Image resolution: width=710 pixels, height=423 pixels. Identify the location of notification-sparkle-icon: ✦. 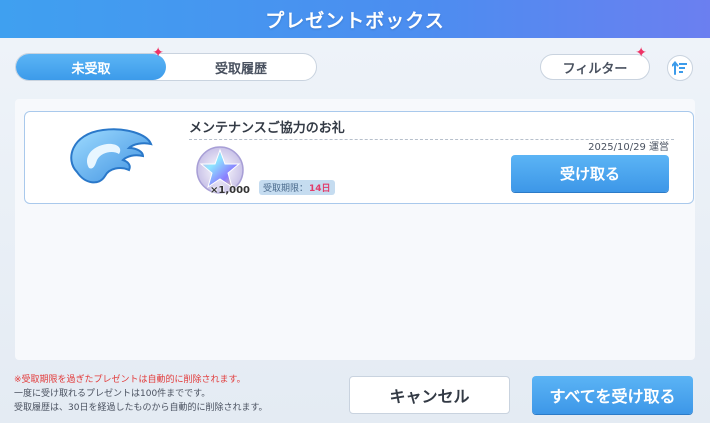
(158, 53).